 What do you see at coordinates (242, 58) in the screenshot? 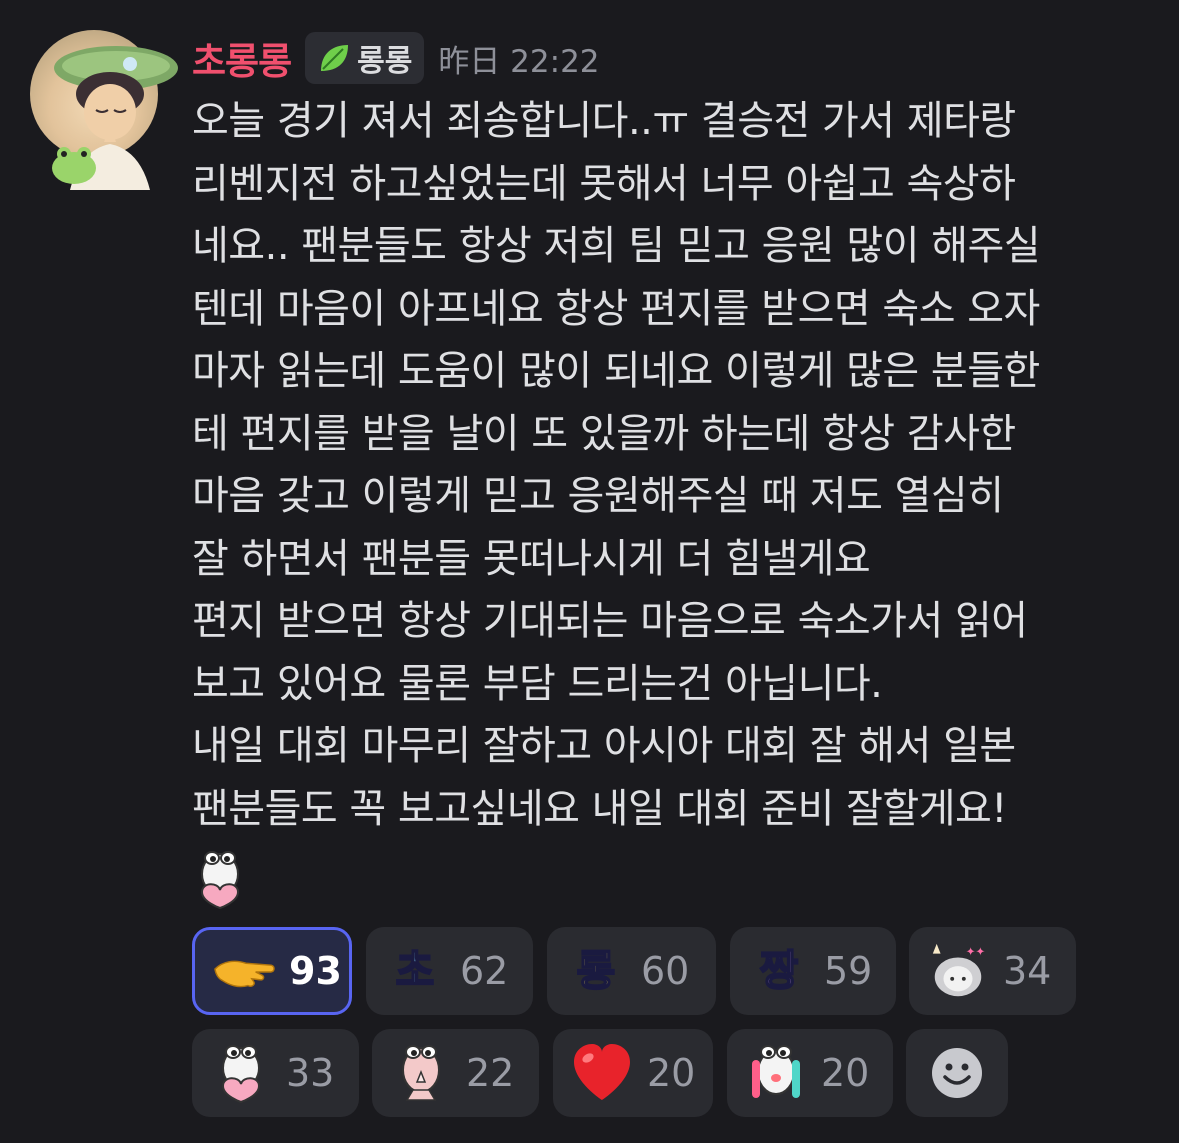
I see `username: 초롱롱` at bounding box center [242, 58].